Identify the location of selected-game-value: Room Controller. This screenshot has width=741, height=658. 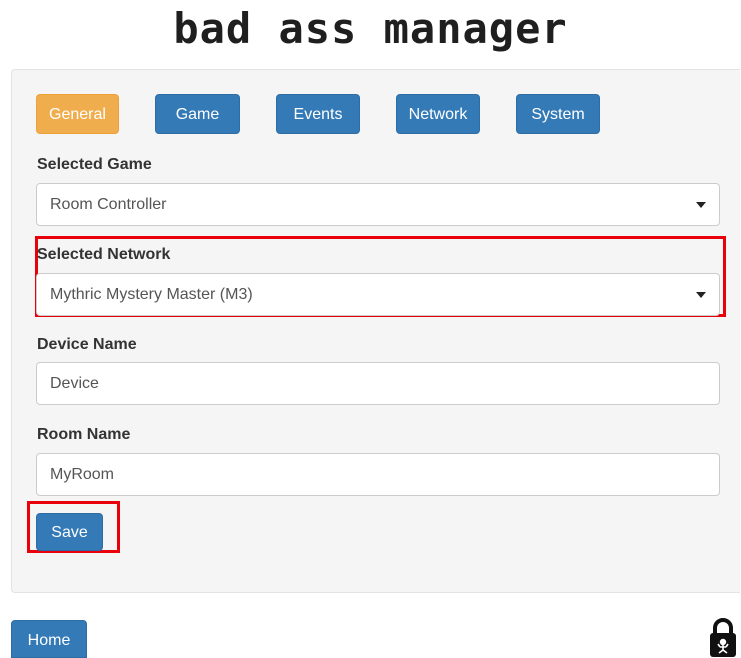
(108, 204).